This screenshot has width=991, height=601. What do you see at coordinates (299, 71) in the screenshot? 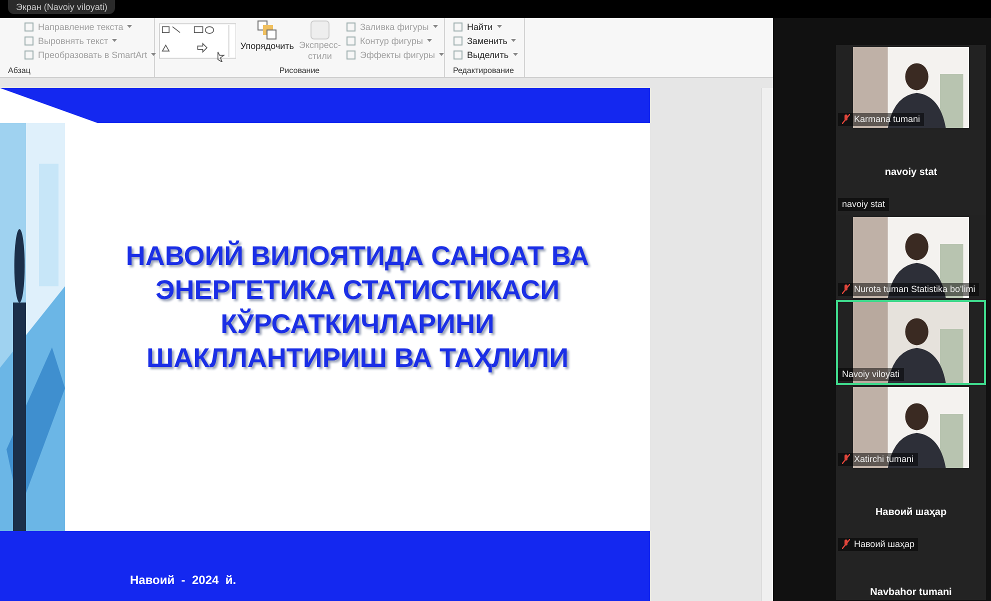
I see `group-label: Рисование` at bounding box center [299, 71].